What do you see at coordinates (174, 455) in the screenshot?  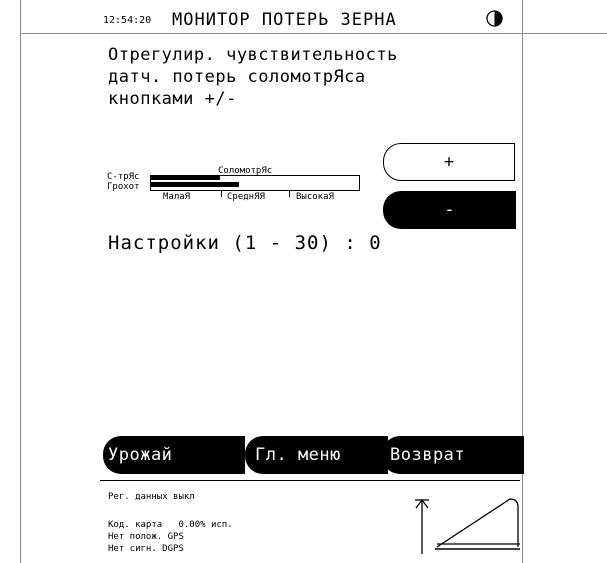 I see `harvest-button: Урожай` at bounding box center [174, 455].